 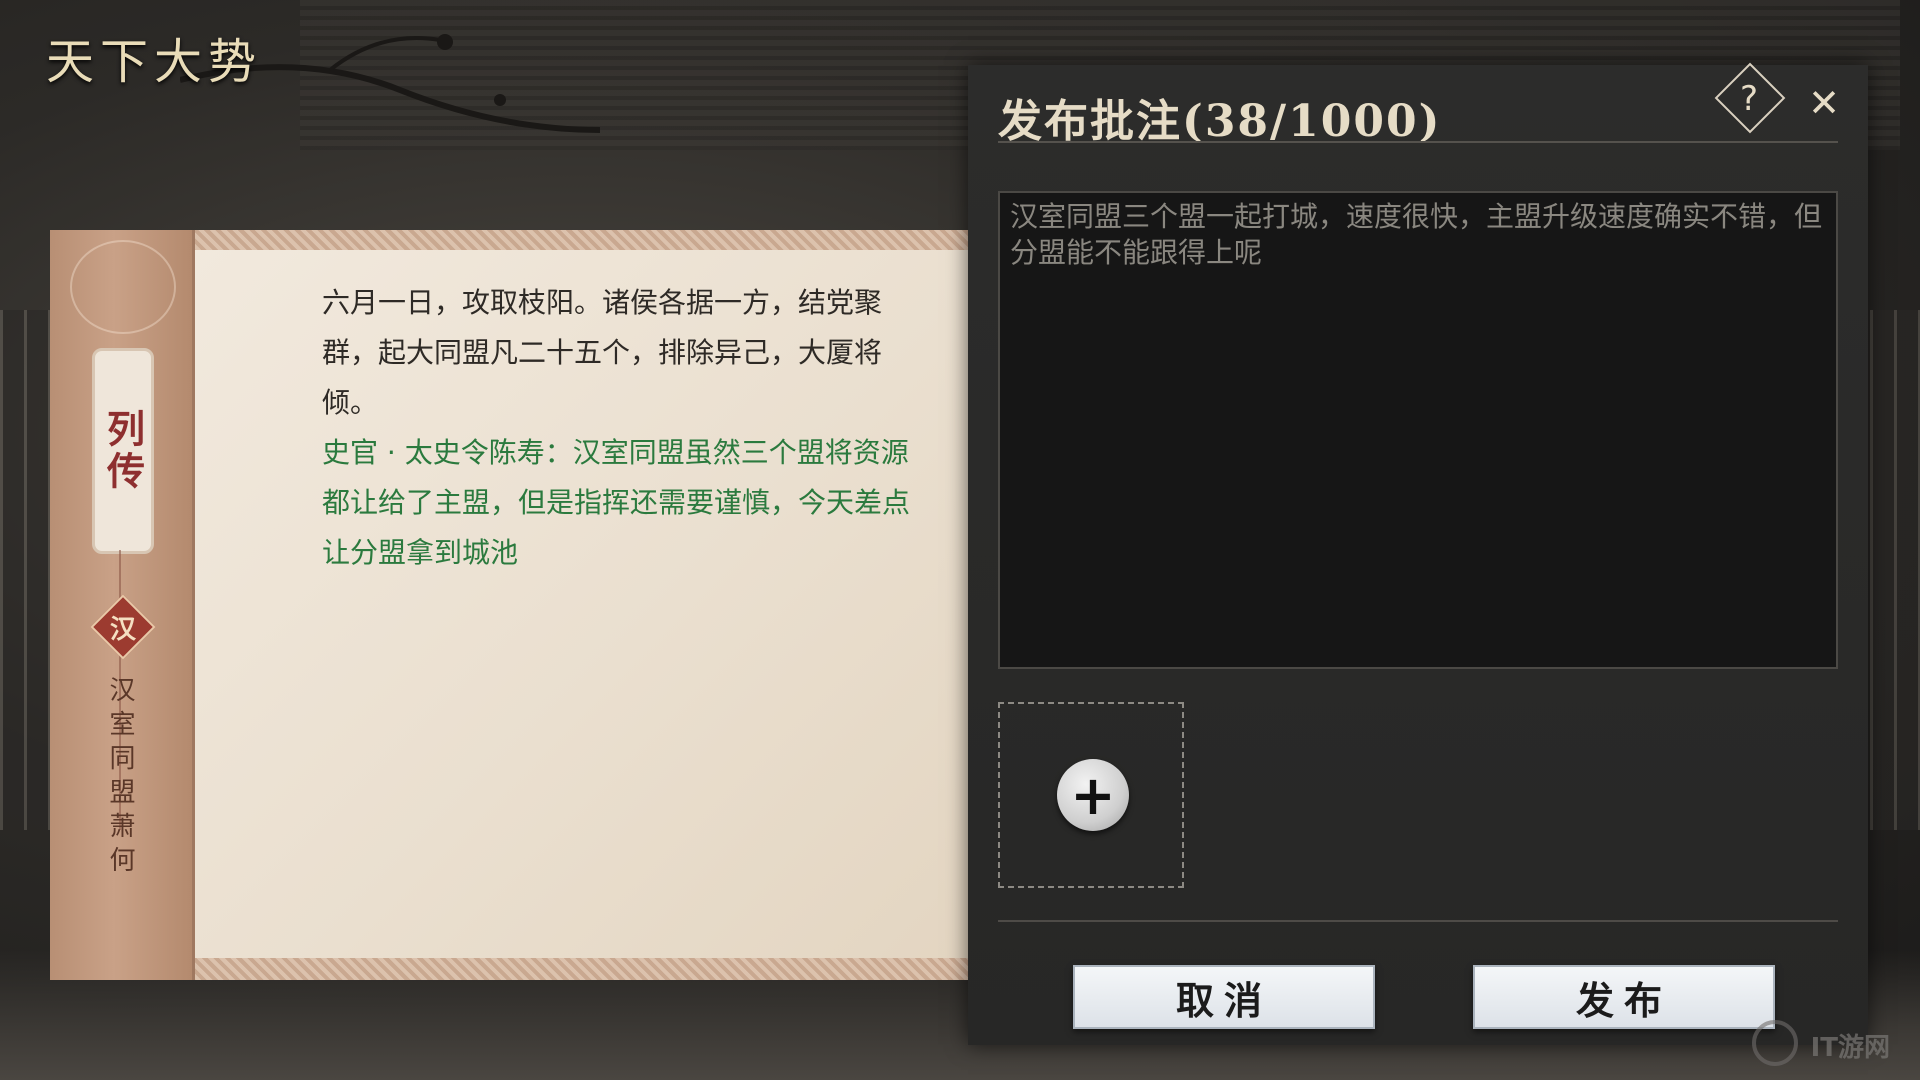 What do you see at coordinates (122, 605) in the screenshot?
I see `scroll-spine: 列传 汉 汉室同盟萧何` at bounding box center [122, 605].